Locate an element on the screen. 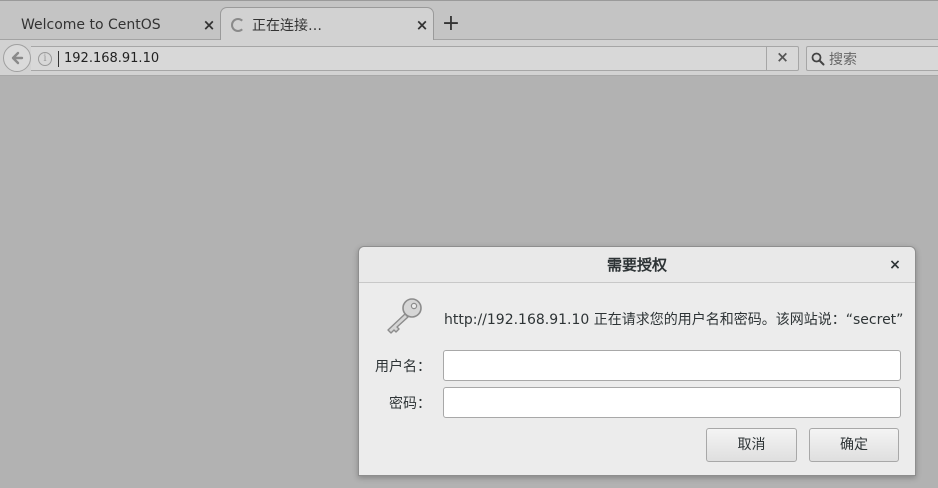  tab-connecting: 正在连接… × is located at coordinates (327, 24).